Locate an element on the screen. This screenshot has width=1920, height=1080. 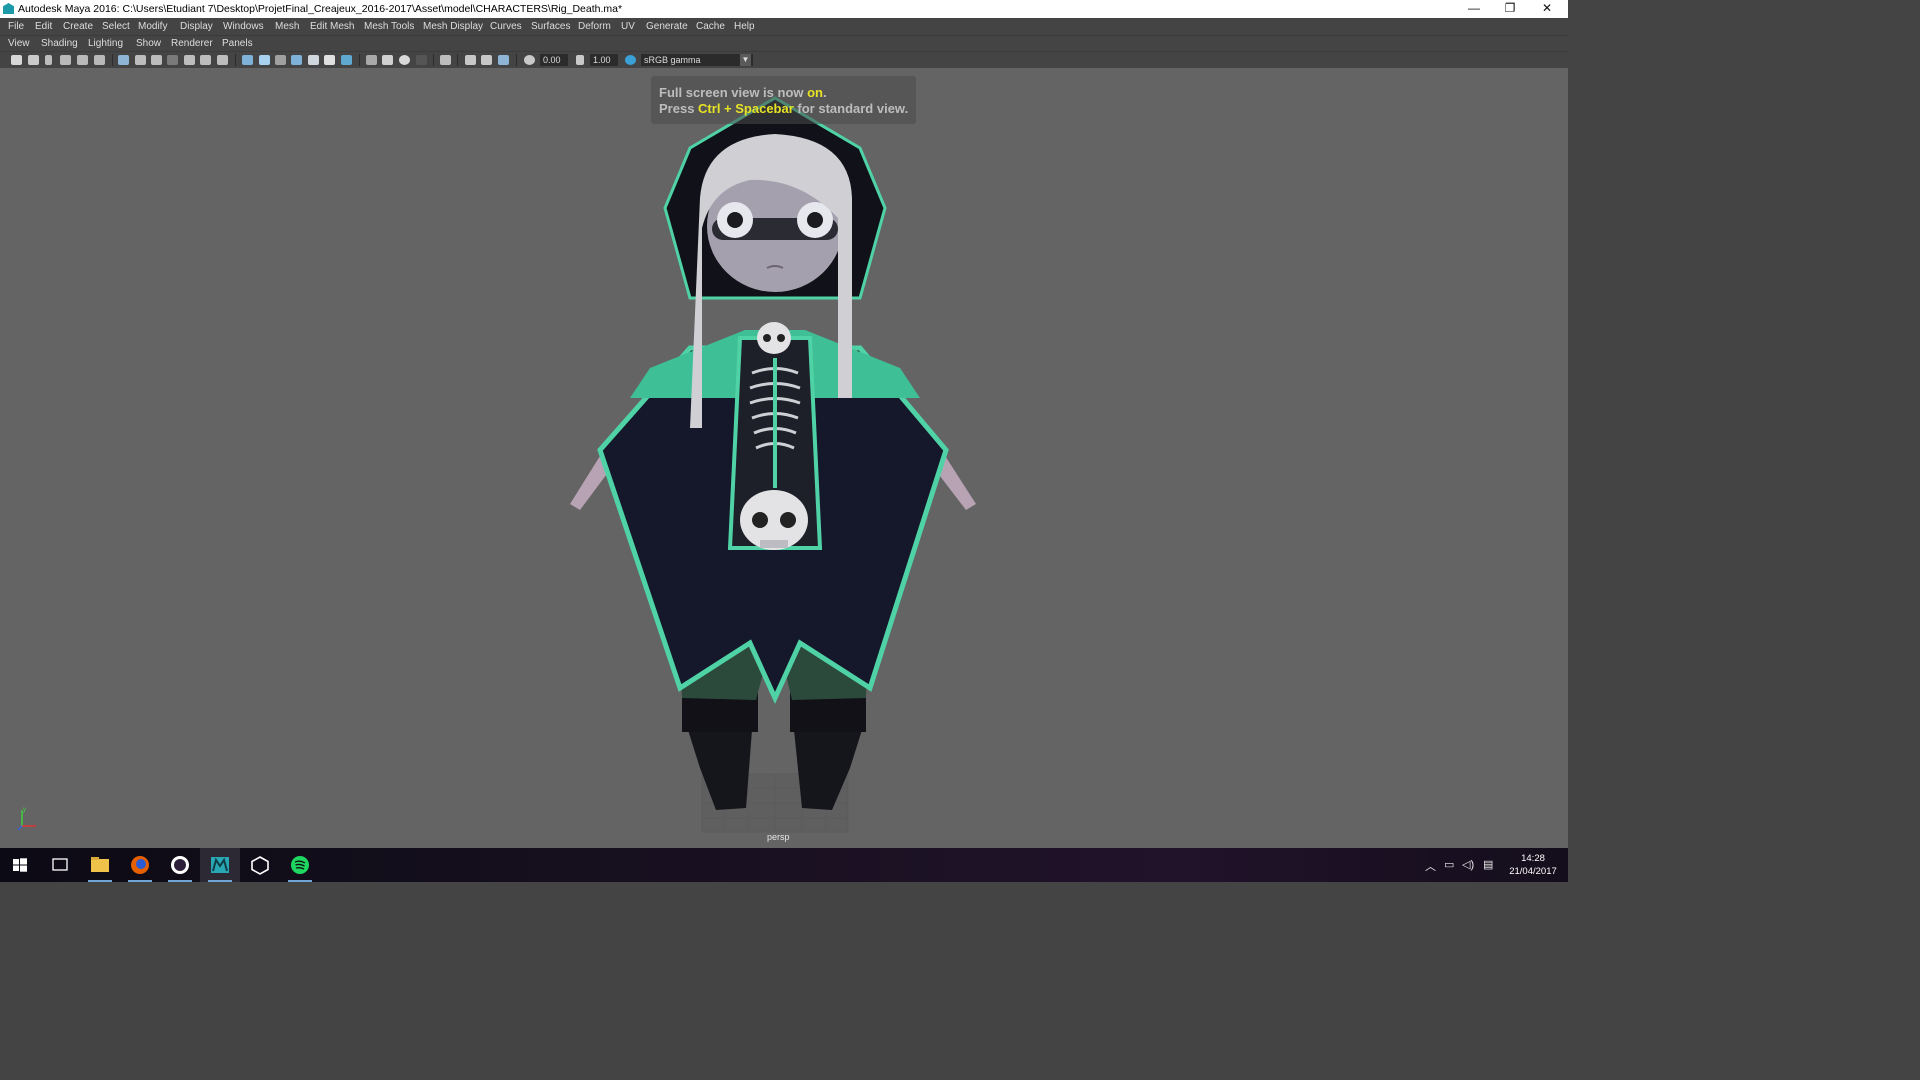
panel-menu-lighting: Lighting is located at coordinates (105, 44).